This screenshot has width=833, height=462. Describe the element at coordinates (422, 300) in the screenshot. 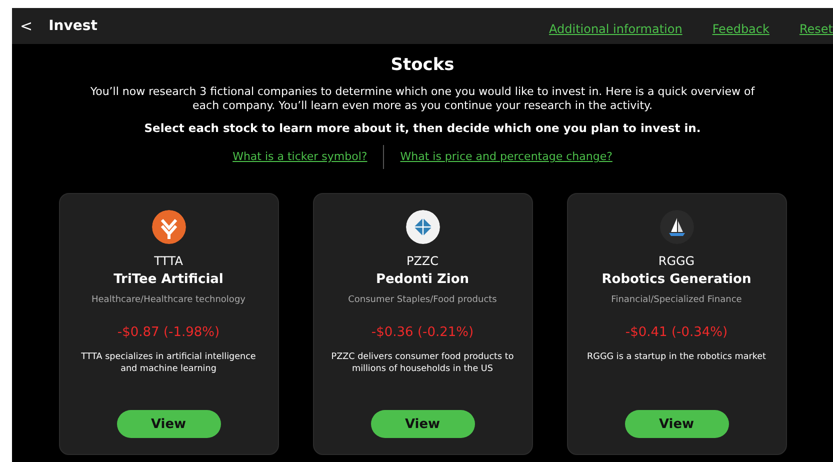

I see `sector-label: Consumer Staples/Food products` at that location.